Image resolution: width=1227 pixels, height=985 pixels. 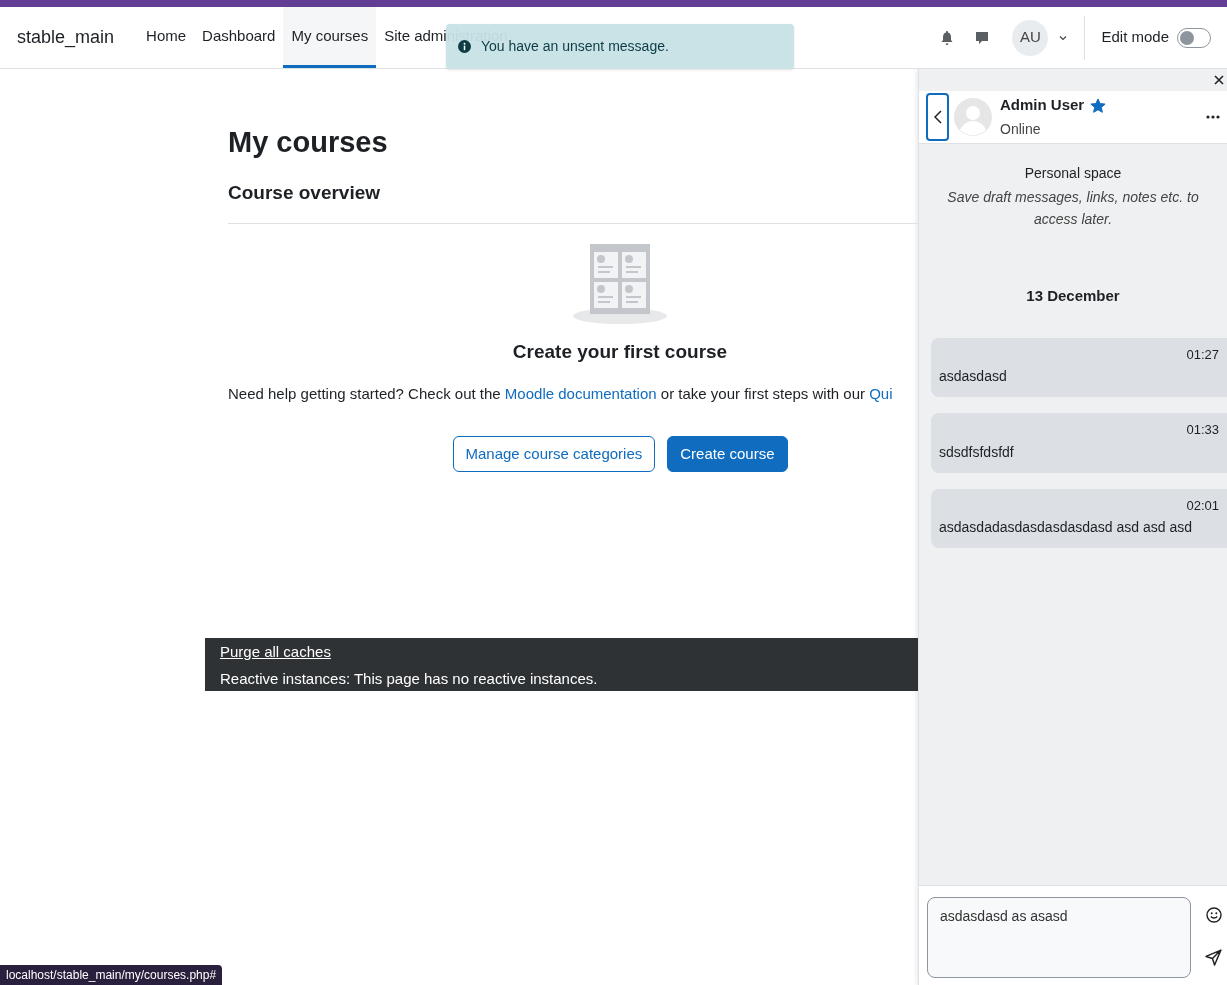 I want to click on toast-message: You have an unsent message., so click(x=575, y=47).